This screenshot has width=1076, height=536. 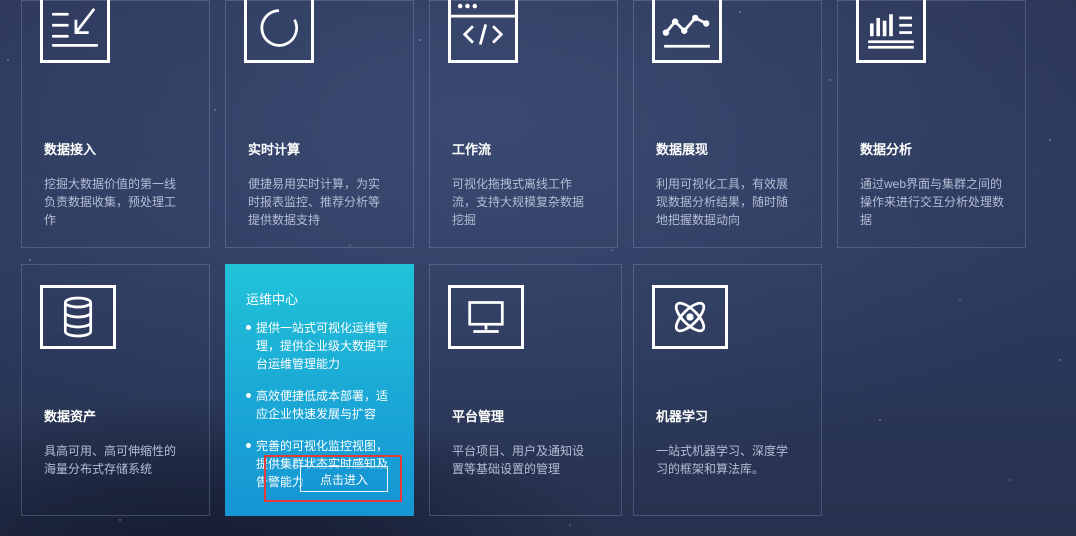 I want to click on card-title: 运维中心, so click(x=272, y=299).